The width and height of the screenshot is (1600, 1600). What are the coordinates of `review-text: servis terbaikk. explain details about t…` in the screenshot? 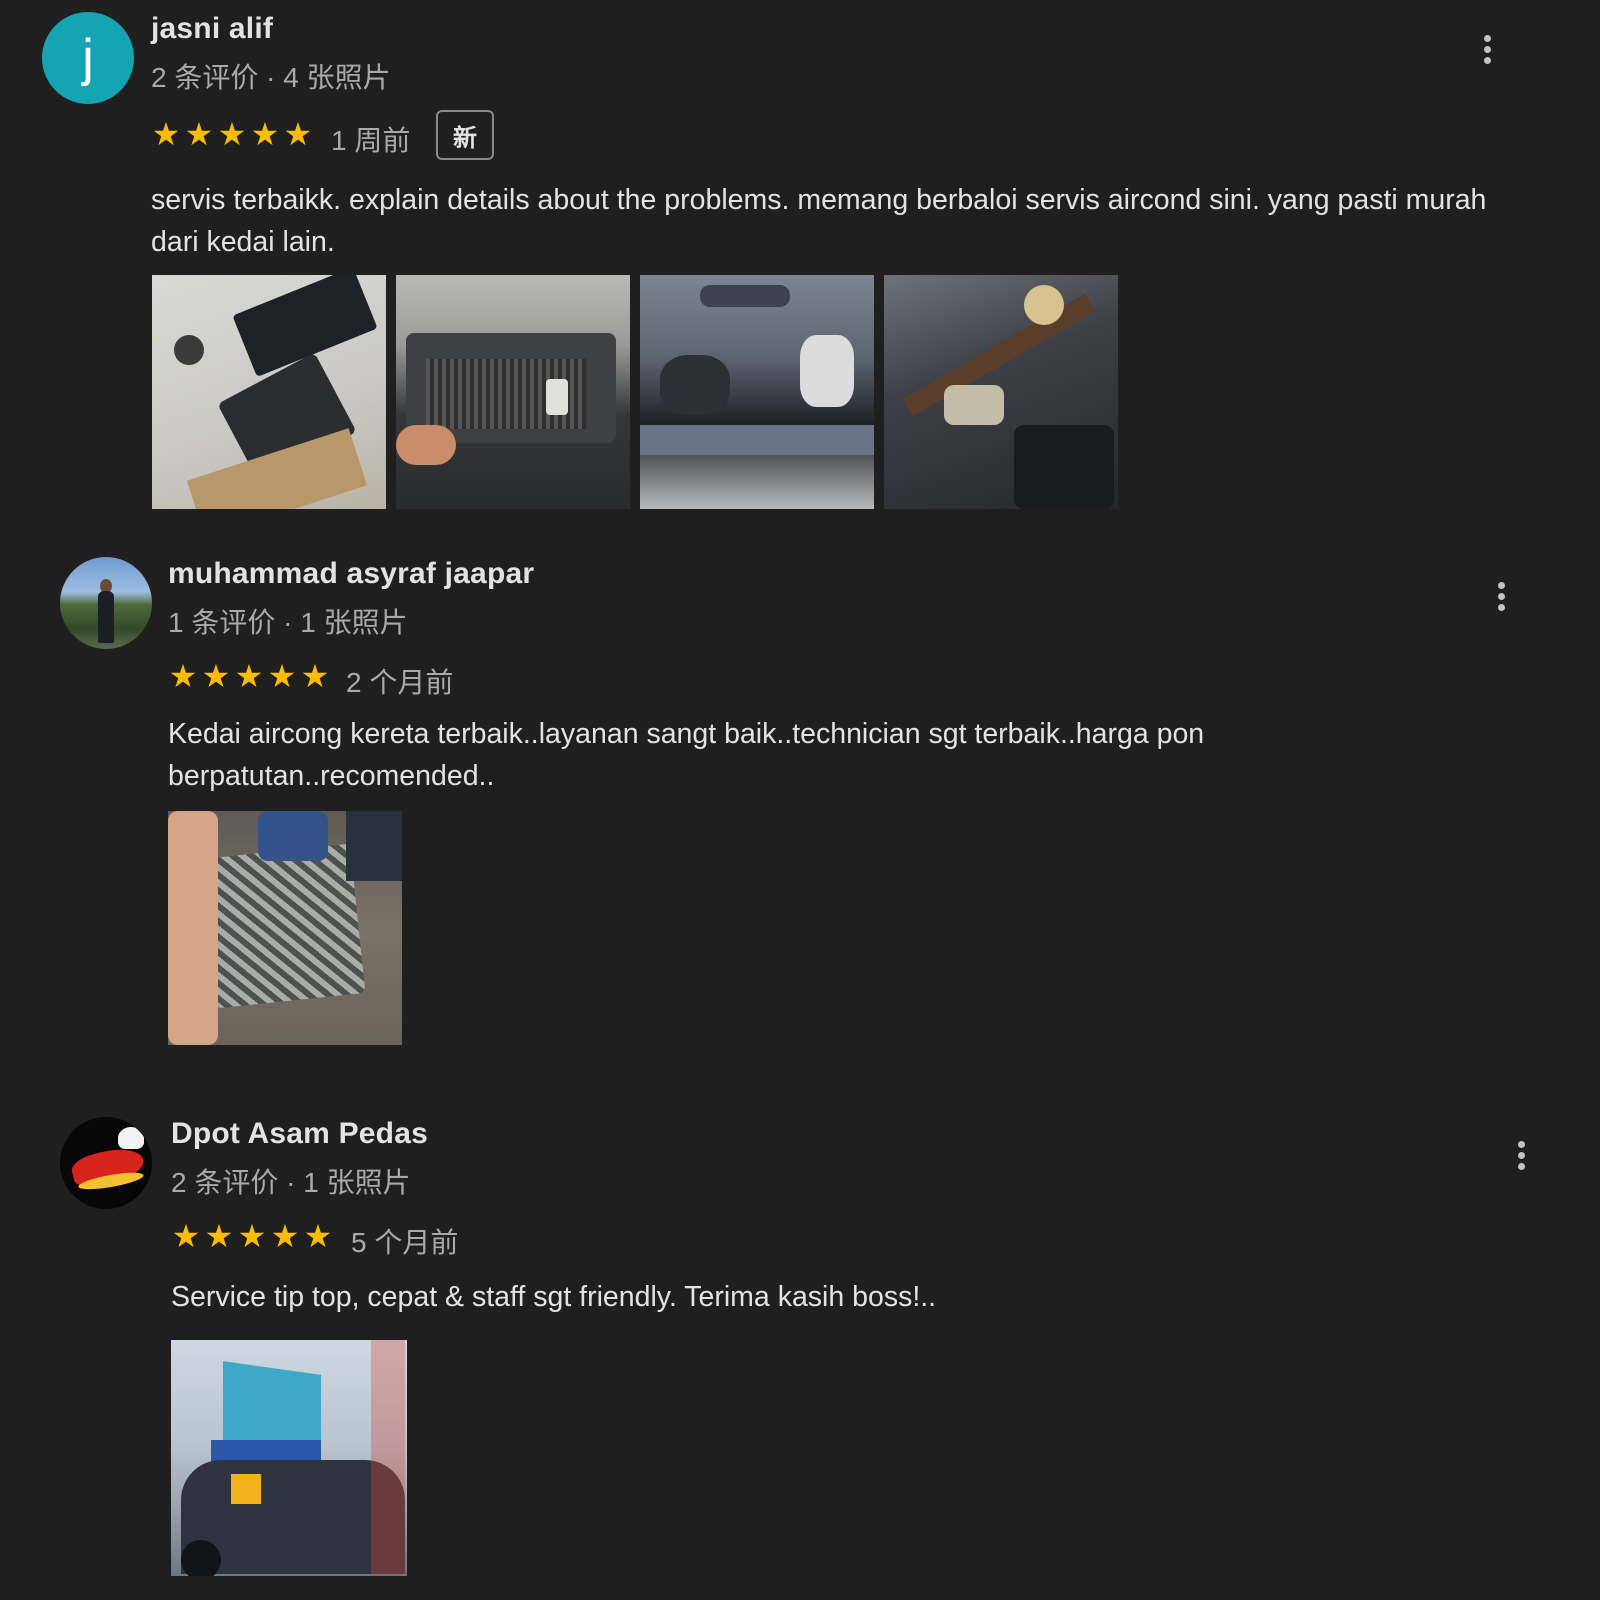 It's located at (819, 221).